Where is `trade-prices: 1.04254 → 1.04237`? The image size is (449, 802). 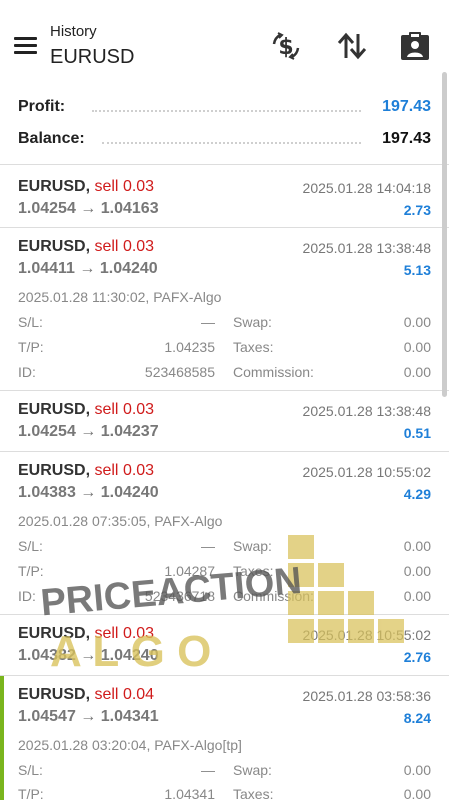
trade-prices: 1.04254 → 1.04237 is located at coordinates (88, 431).